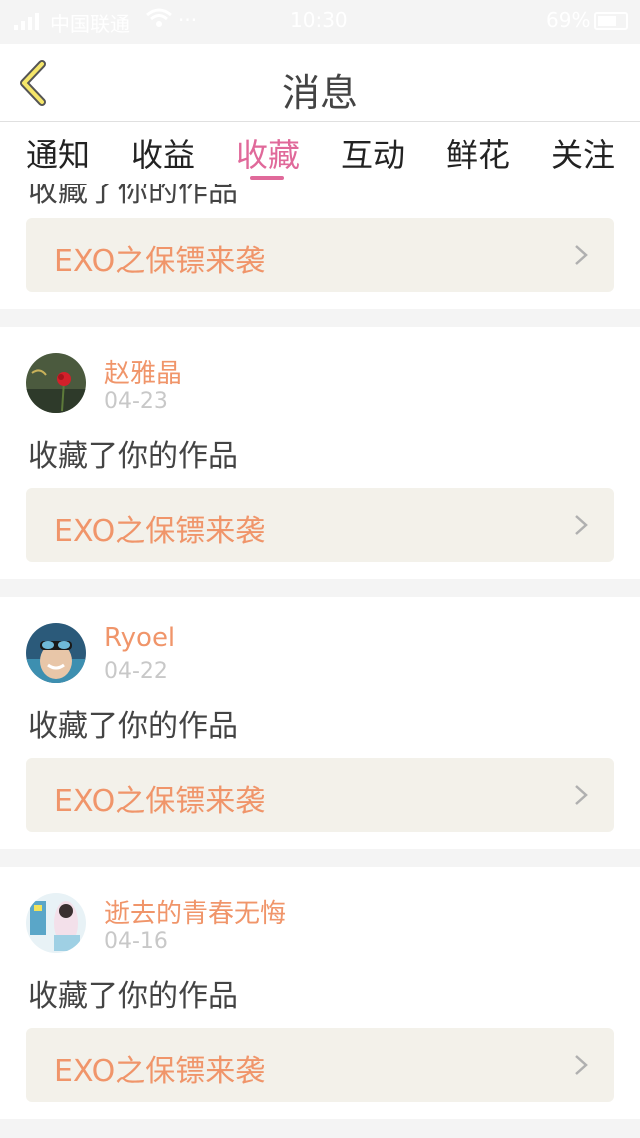 The image size is (640, 1138). Describe the element at coordinates (478, 153) in the screenshot. I see `tab-flowers: 鲜花` at that location.